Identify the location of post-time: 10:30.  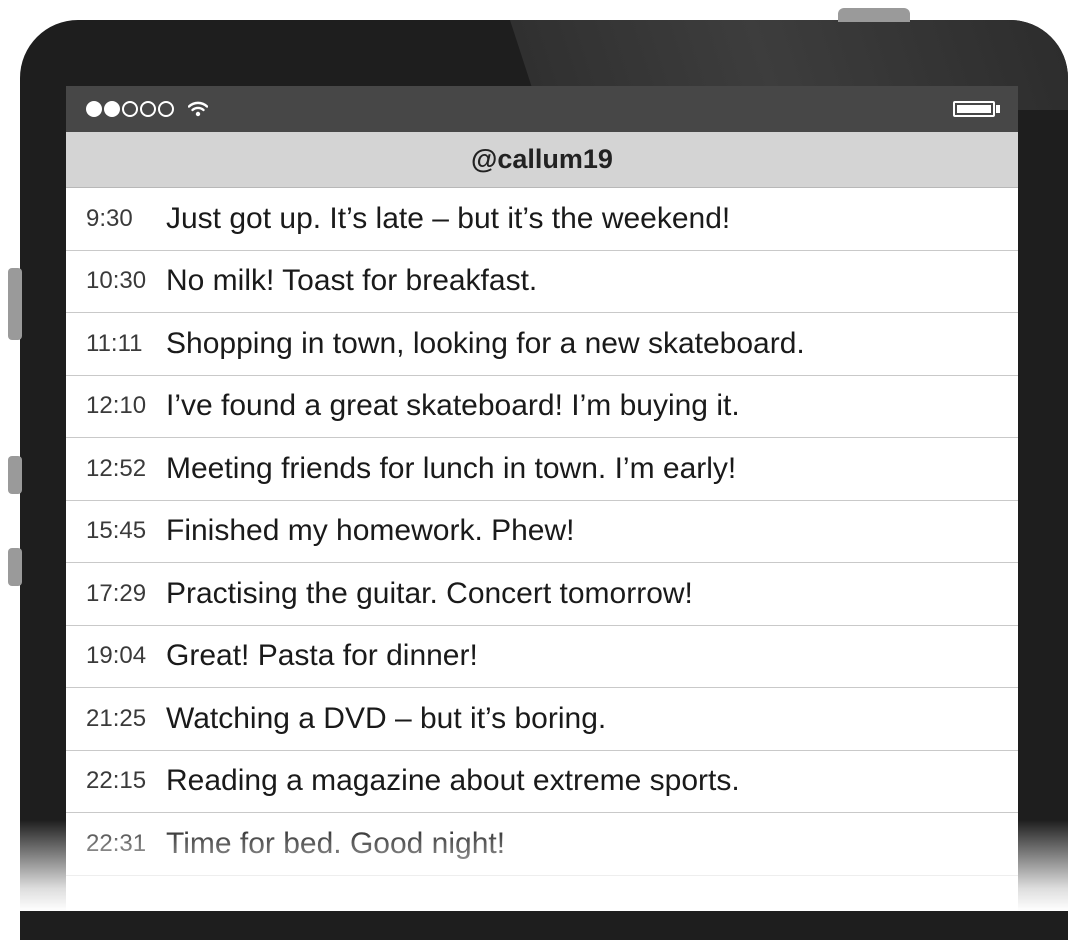
(116, 281).